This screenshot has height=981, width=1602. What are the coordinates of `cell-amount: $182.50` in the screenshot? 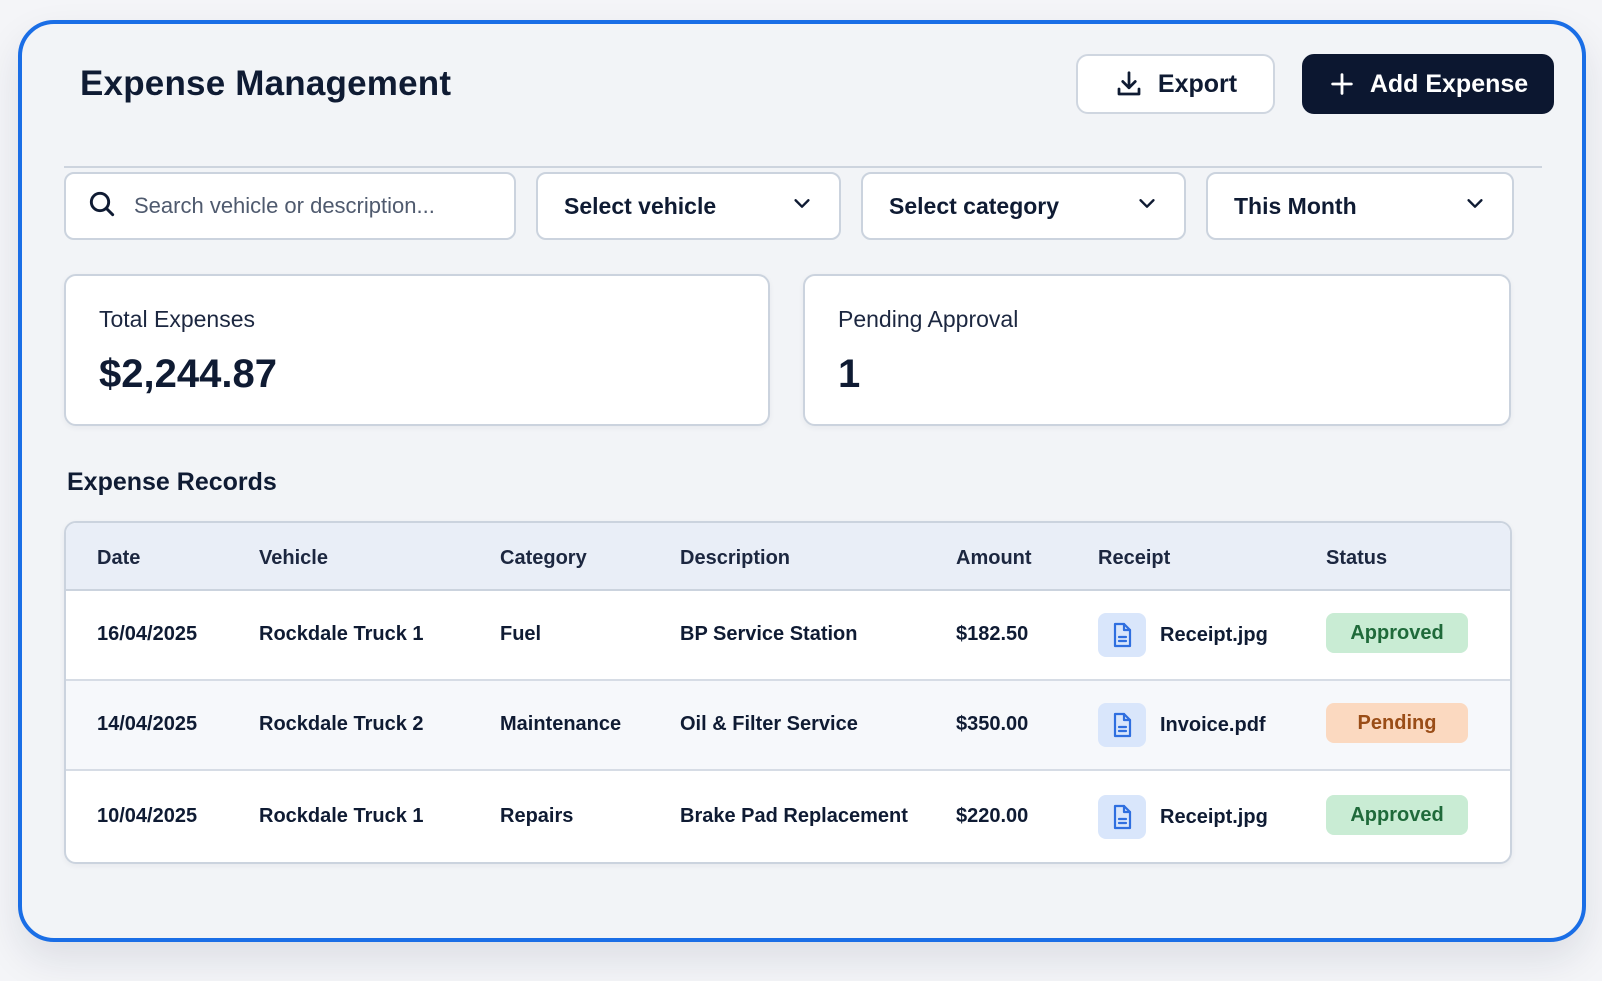 It's located at (992, 634).